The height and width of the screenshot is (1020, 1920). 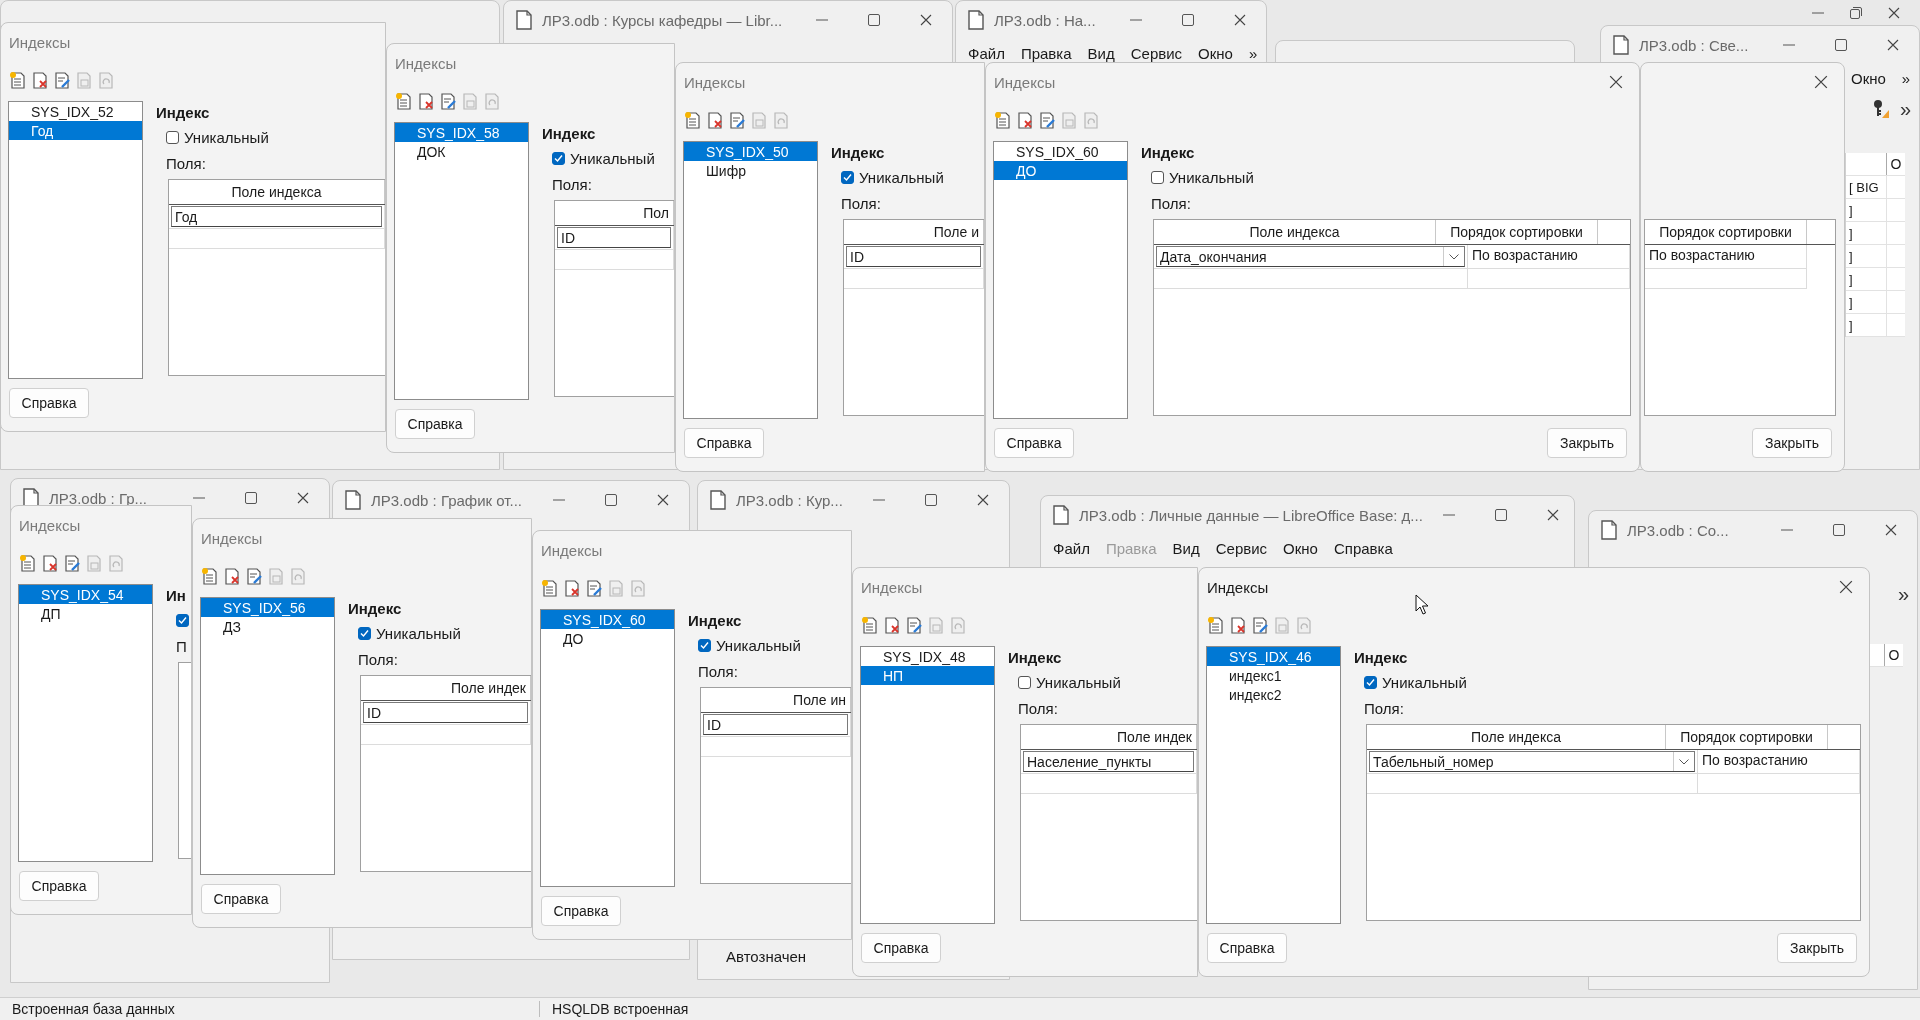 What do you see at coordinates (1273, 694) in the screenshot?
I see `index-list-item: индекс2` at bounding box center [1273, 694].